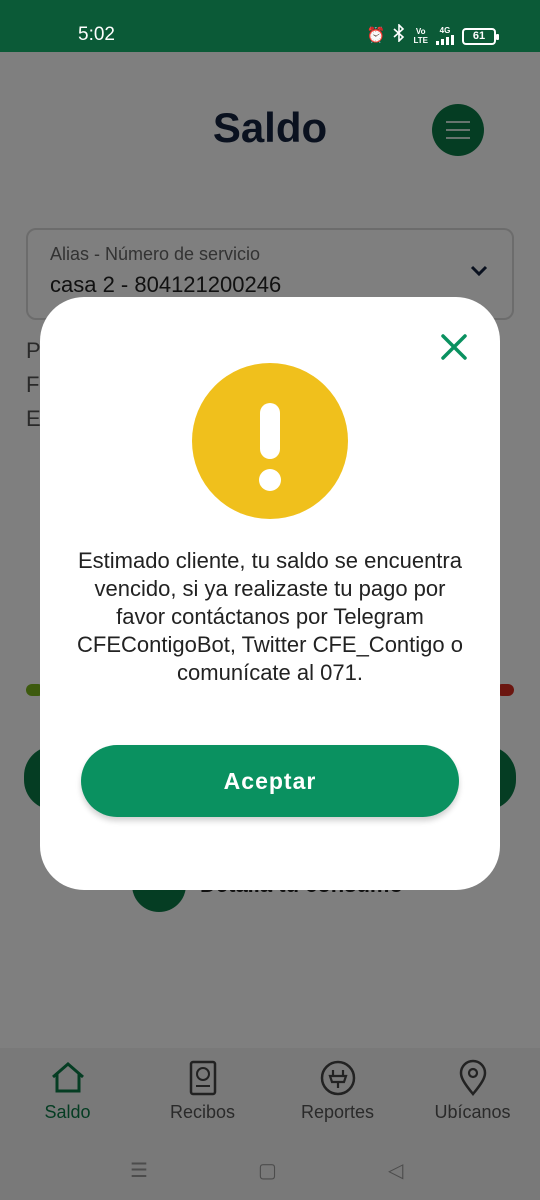 The height and width of the screenshot is (1200, 540). I want to click on status-bar: 5:02 ⏰ Vo LTE 4G 61, so click(270, 26).